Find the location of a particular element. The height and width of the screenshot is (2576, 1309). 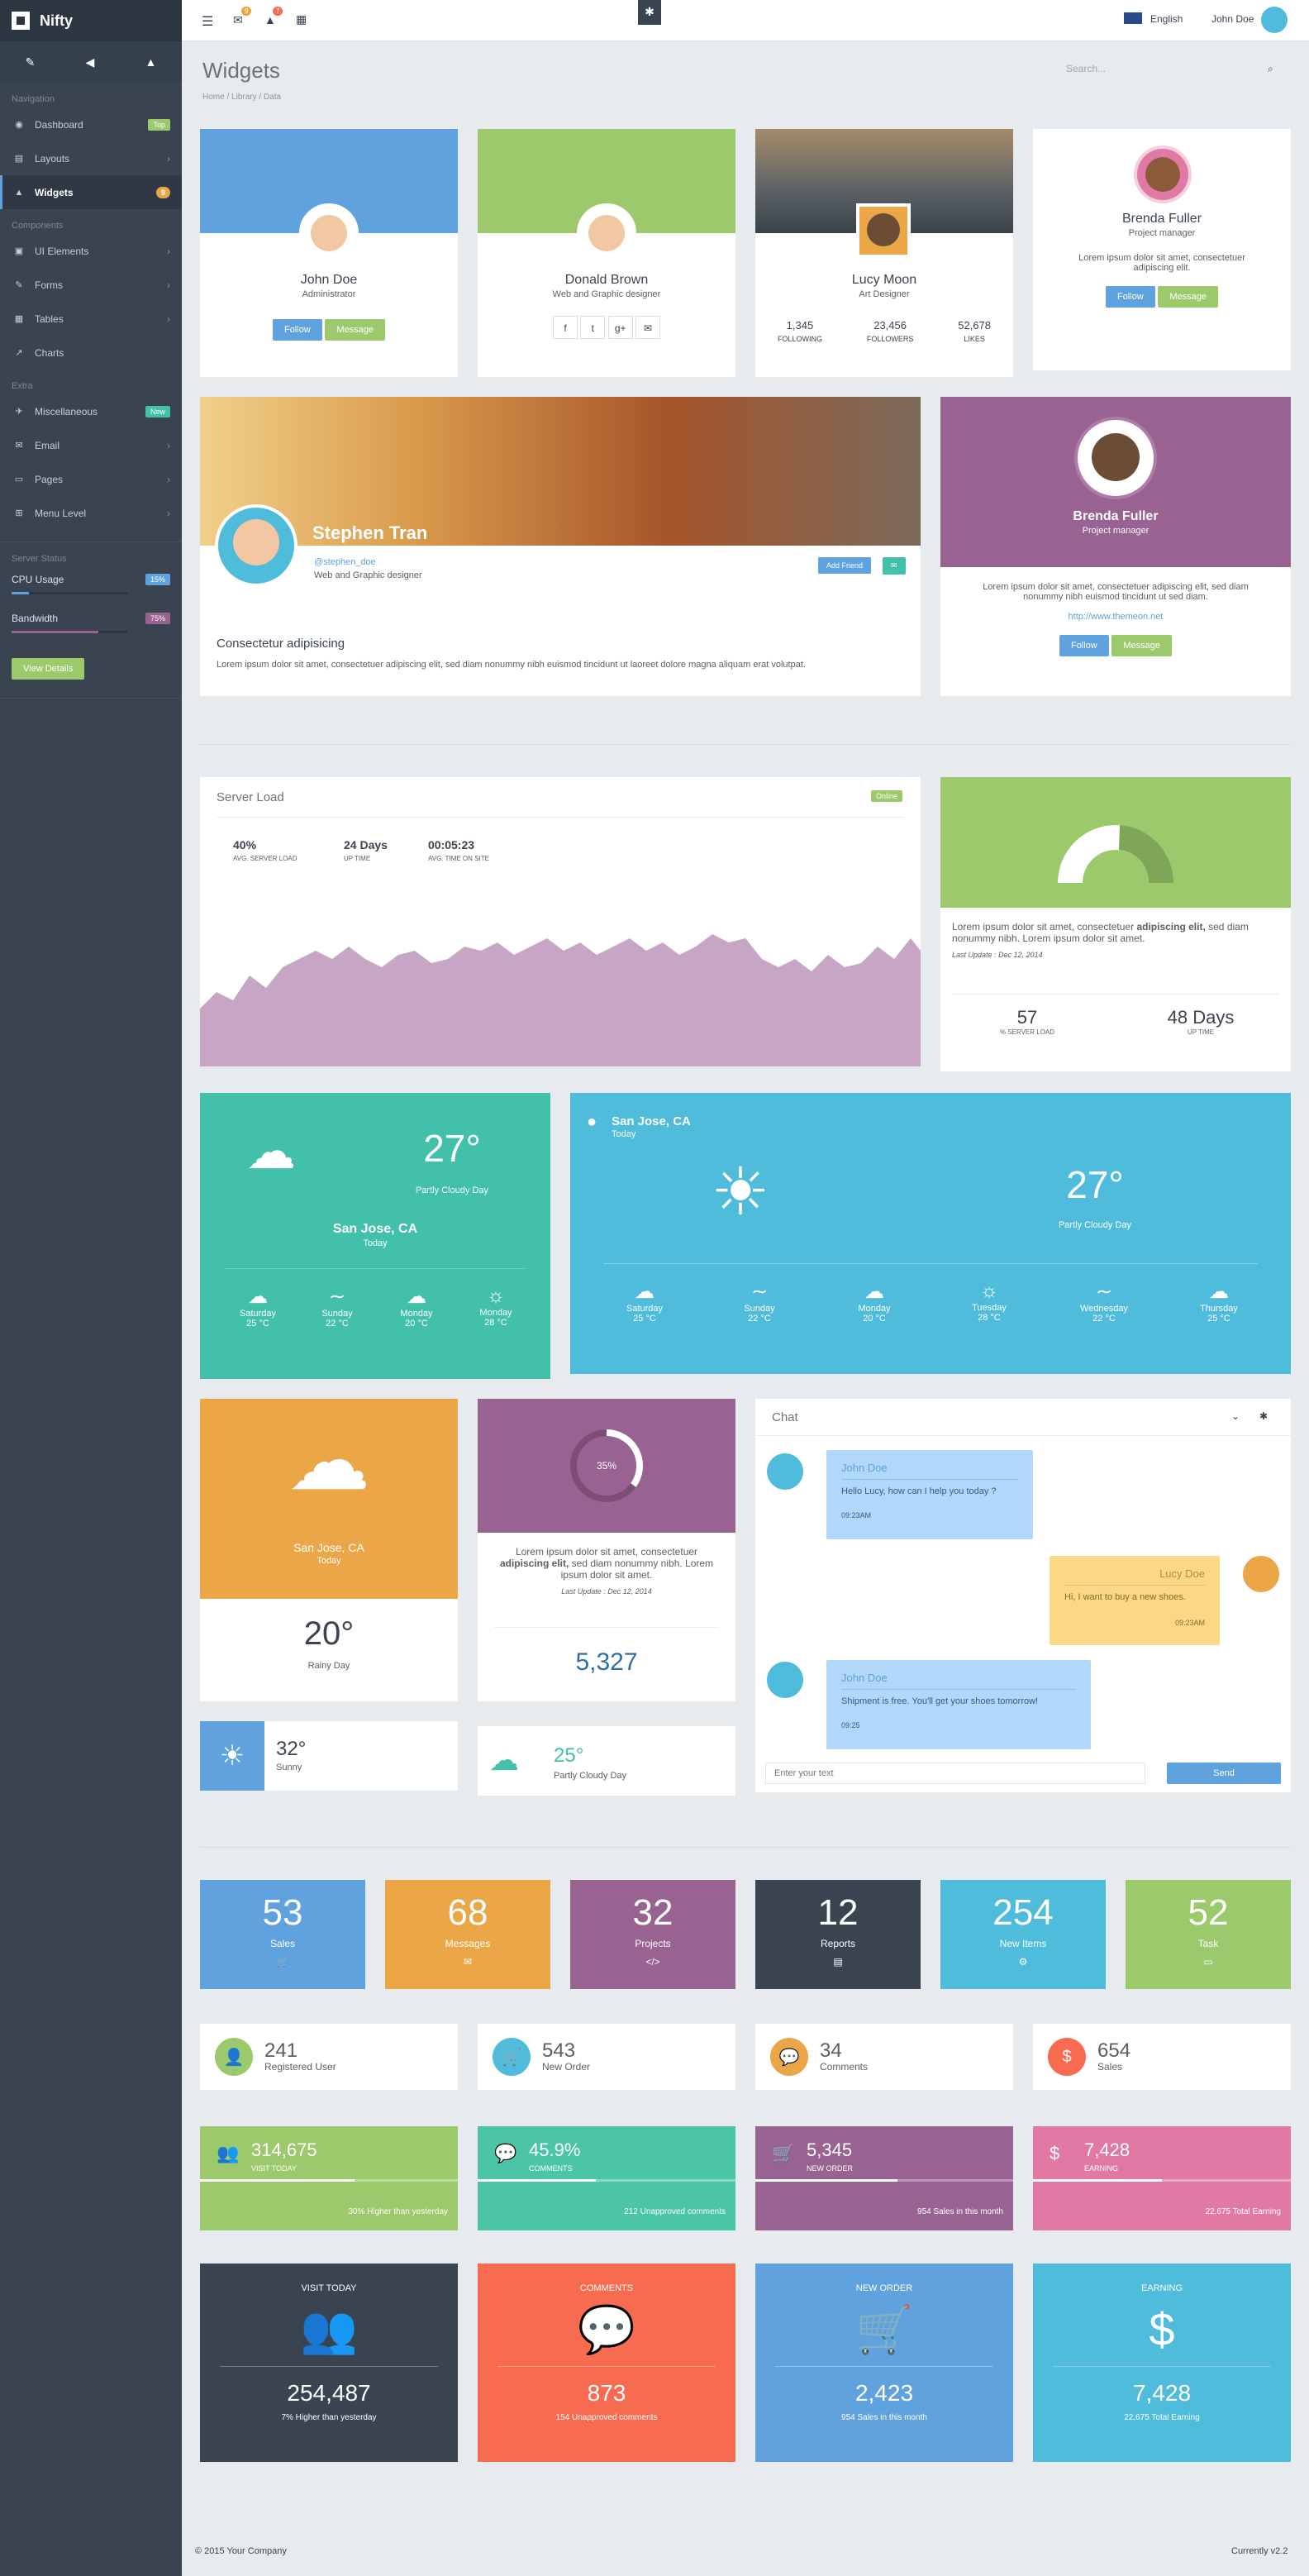

add-friend-button: Add Friend is located at coordinates (845, 565).